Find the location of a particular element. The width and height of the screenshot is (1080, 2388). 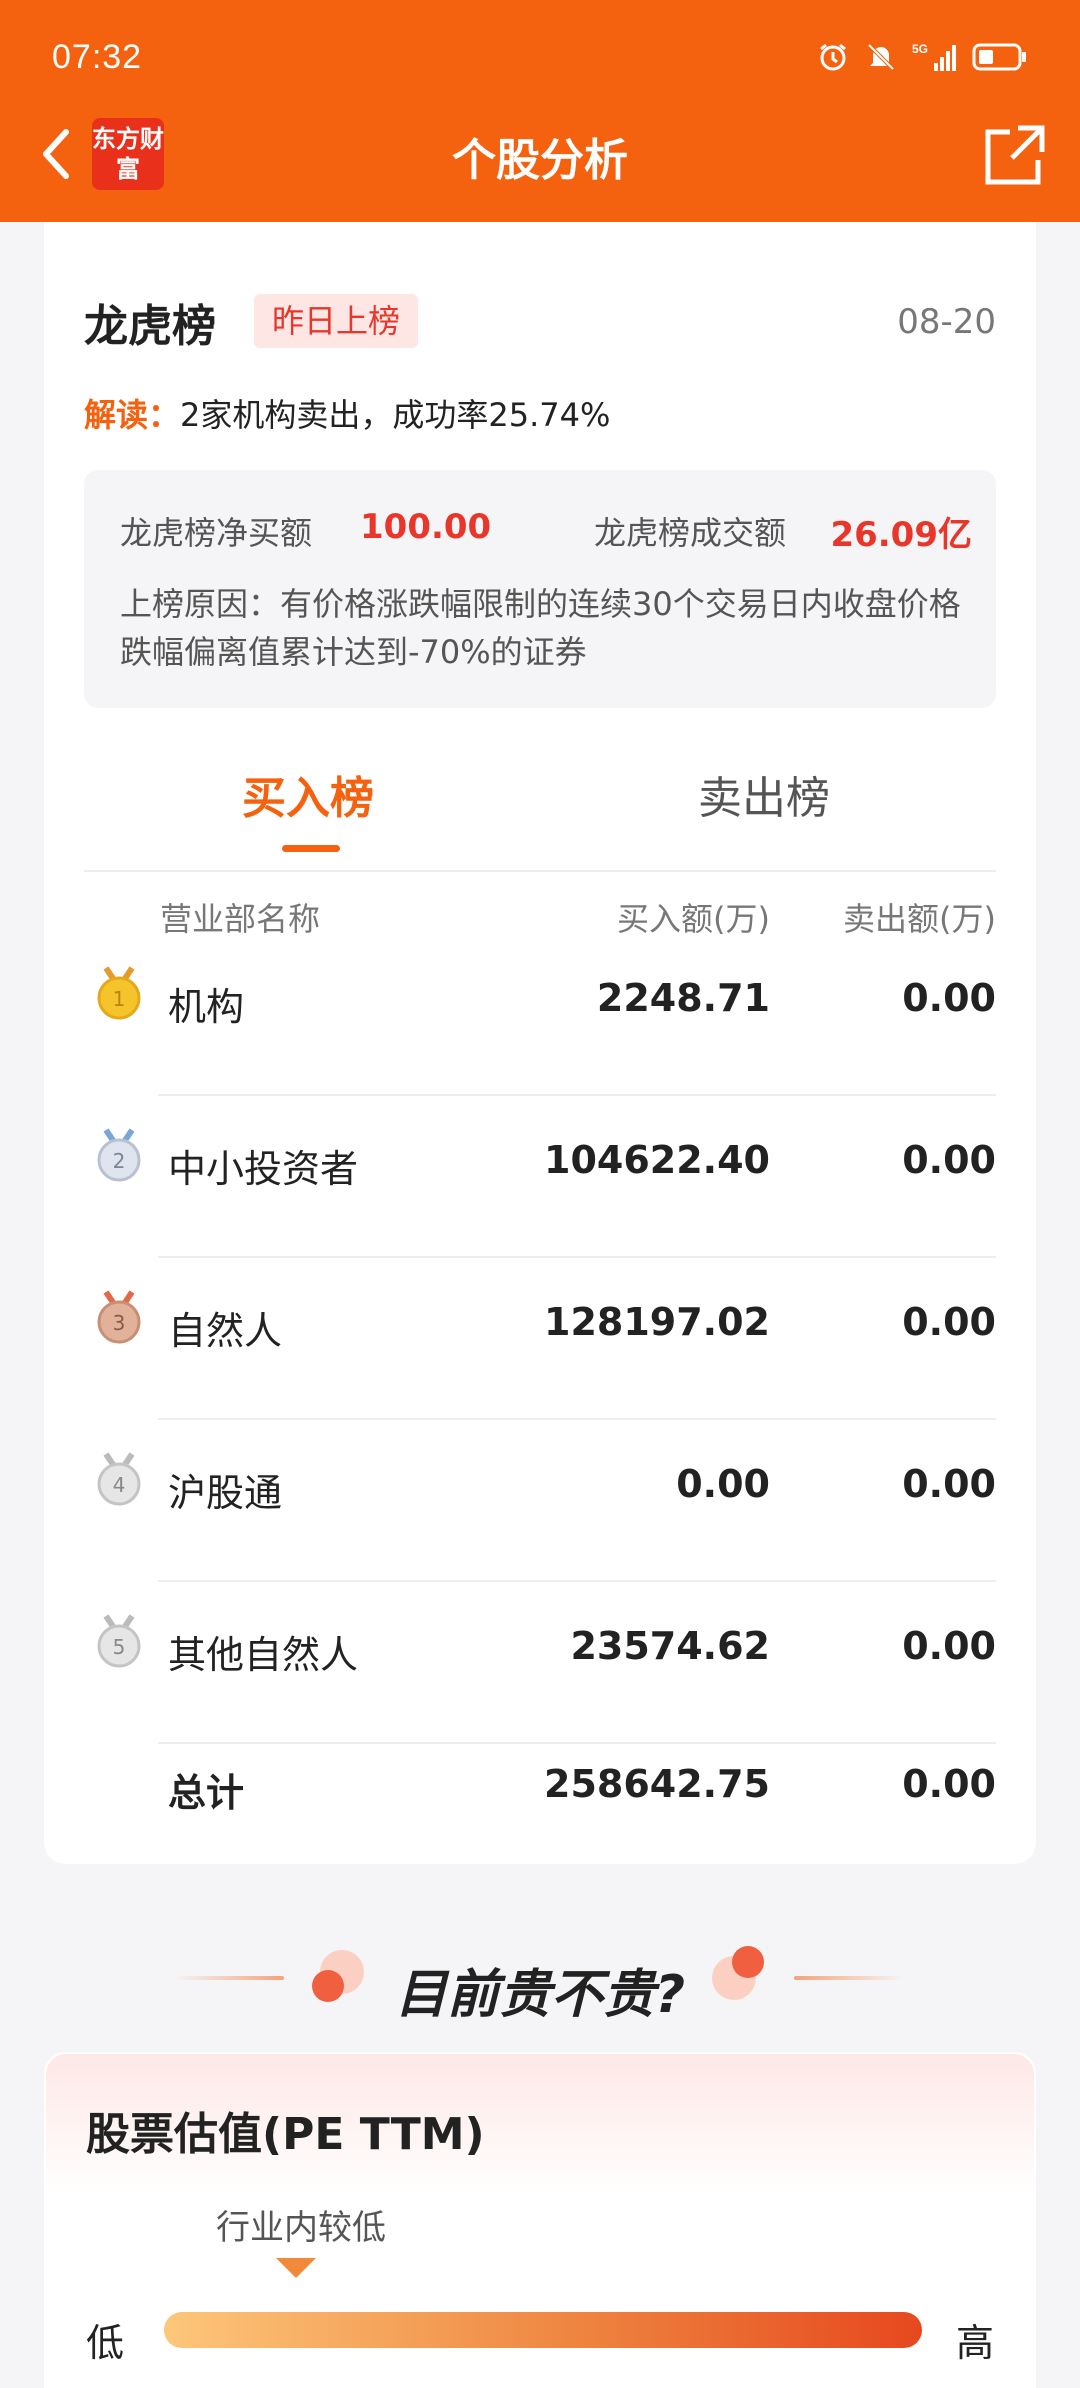

signal-icon: 5G is located at coordinates (935, 57).